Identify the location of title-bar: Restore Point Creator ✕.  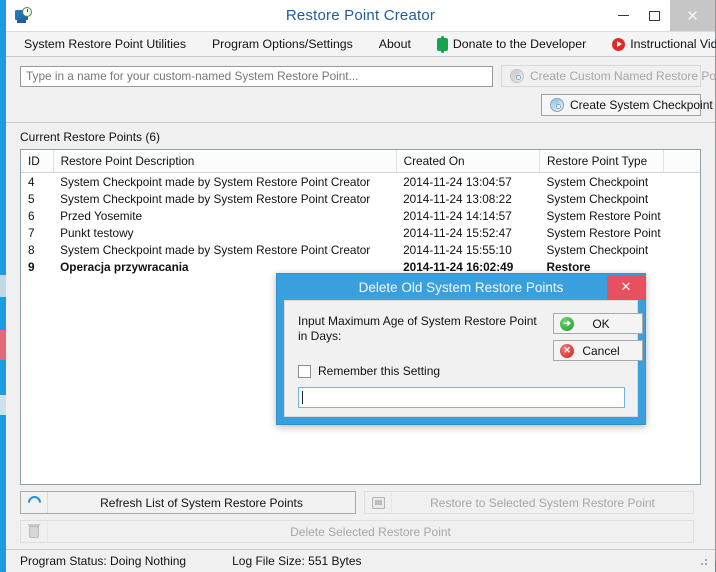
(360, 16).